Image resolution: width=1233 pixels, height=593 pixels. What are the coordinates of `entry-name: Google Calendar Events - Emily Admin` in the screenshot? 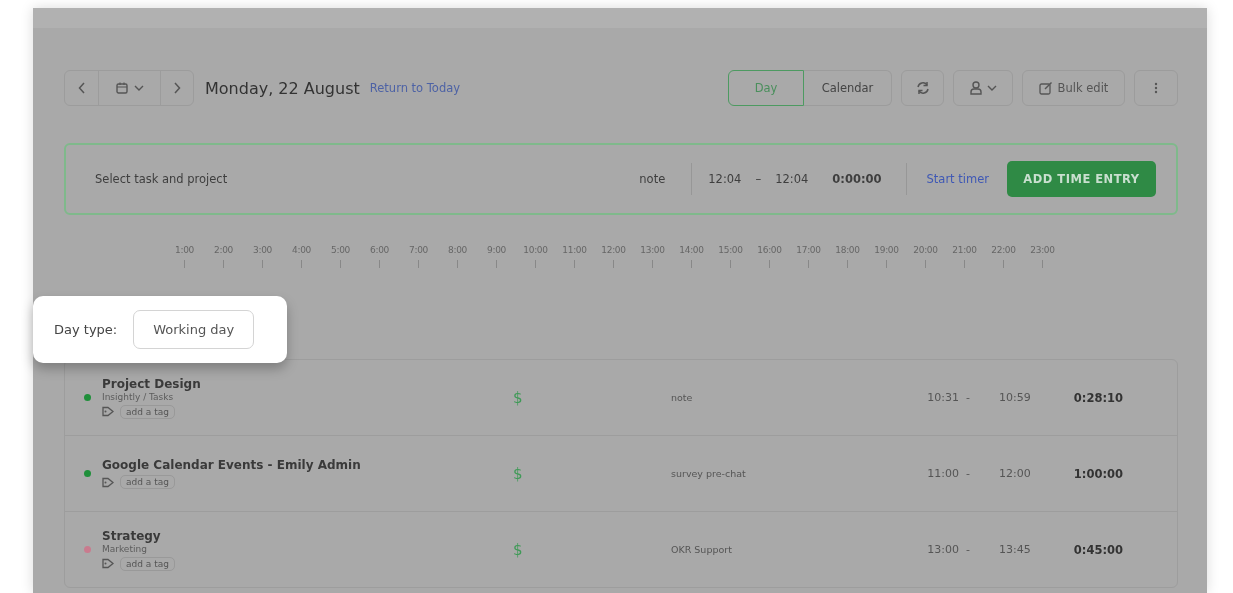 It's located at (232, 465).